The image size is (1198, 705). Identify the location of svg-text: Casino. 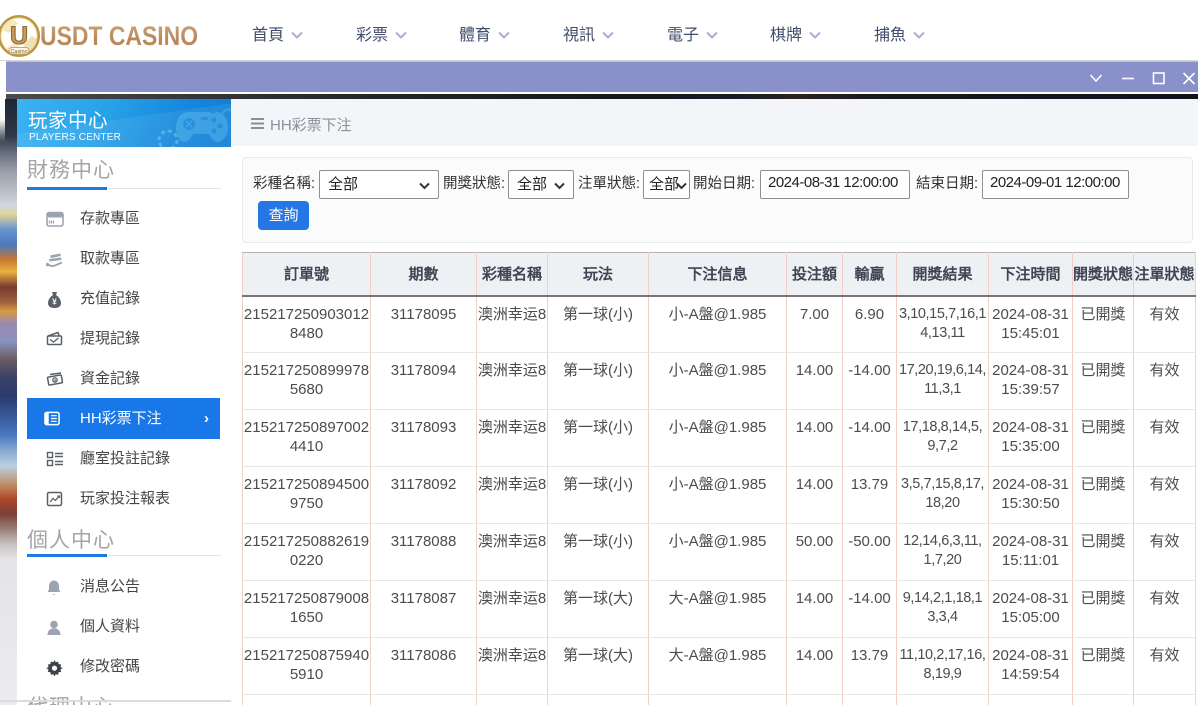
(18, 52).